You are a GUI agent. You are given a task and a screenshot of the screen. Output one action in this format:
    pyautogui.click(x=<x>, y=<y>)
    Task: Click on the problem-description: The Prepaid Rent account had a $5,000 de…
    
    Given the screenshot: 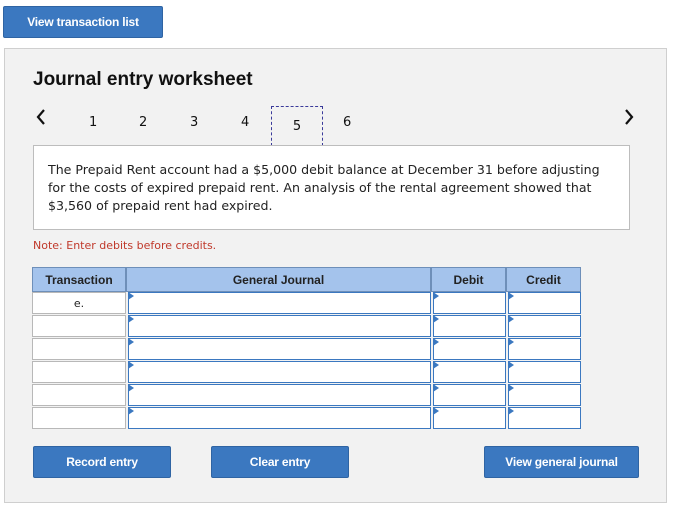 What is the action you would take?
    pyautogui.click(x=331, y=187)
    